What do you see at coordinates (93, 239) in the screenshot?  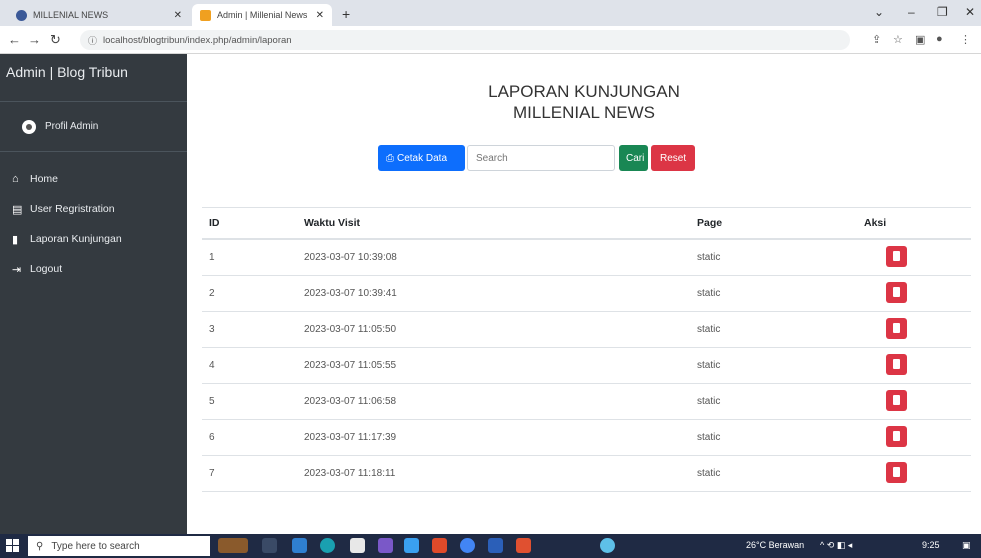 I see `sidebar-item-laporan: ▮ Laporan Kunjungan` at bounding box center [93, 239].